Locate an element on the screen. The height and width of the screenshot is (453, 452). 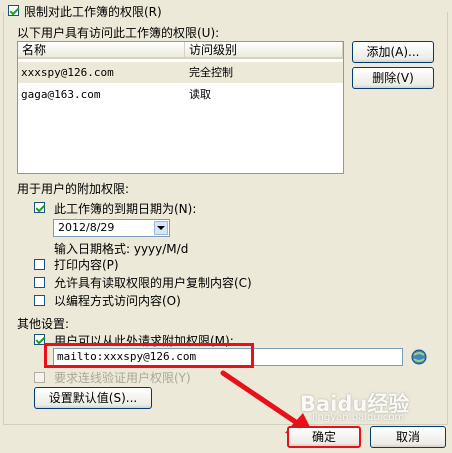
remove-user-button: 删除(V) is located at coordinates (393, 78).